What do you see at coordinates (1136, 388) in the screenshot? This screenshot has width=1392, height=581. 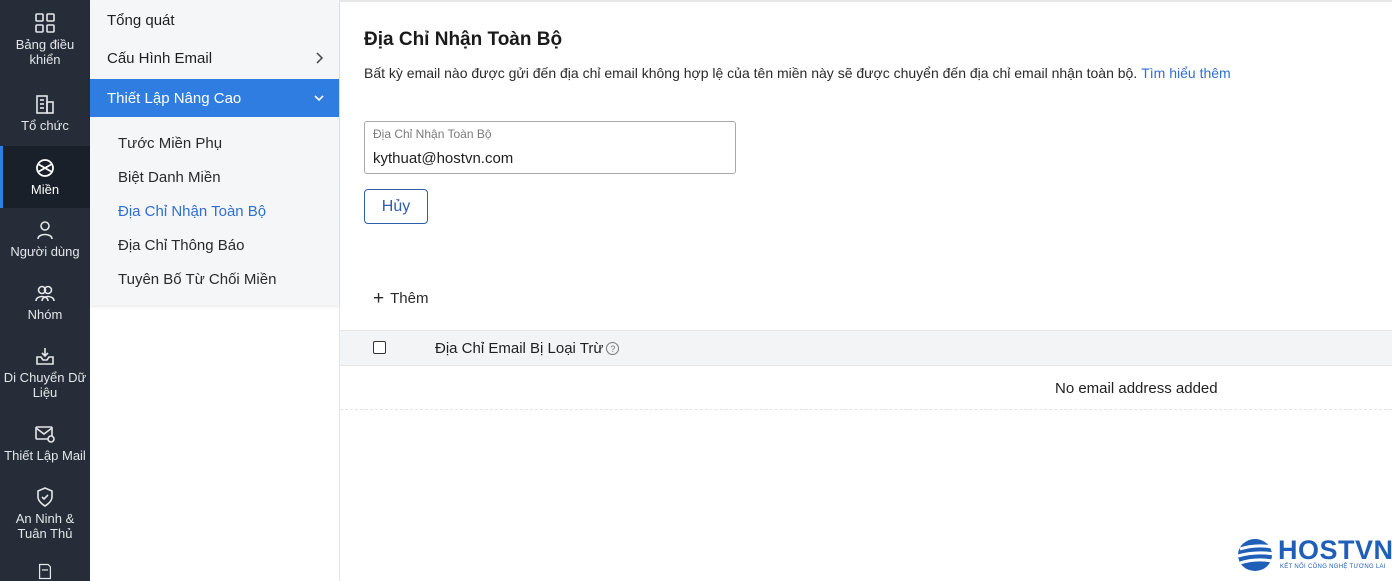 I see `empty-state-text: No email address added` at bounding box center [1136, 388].